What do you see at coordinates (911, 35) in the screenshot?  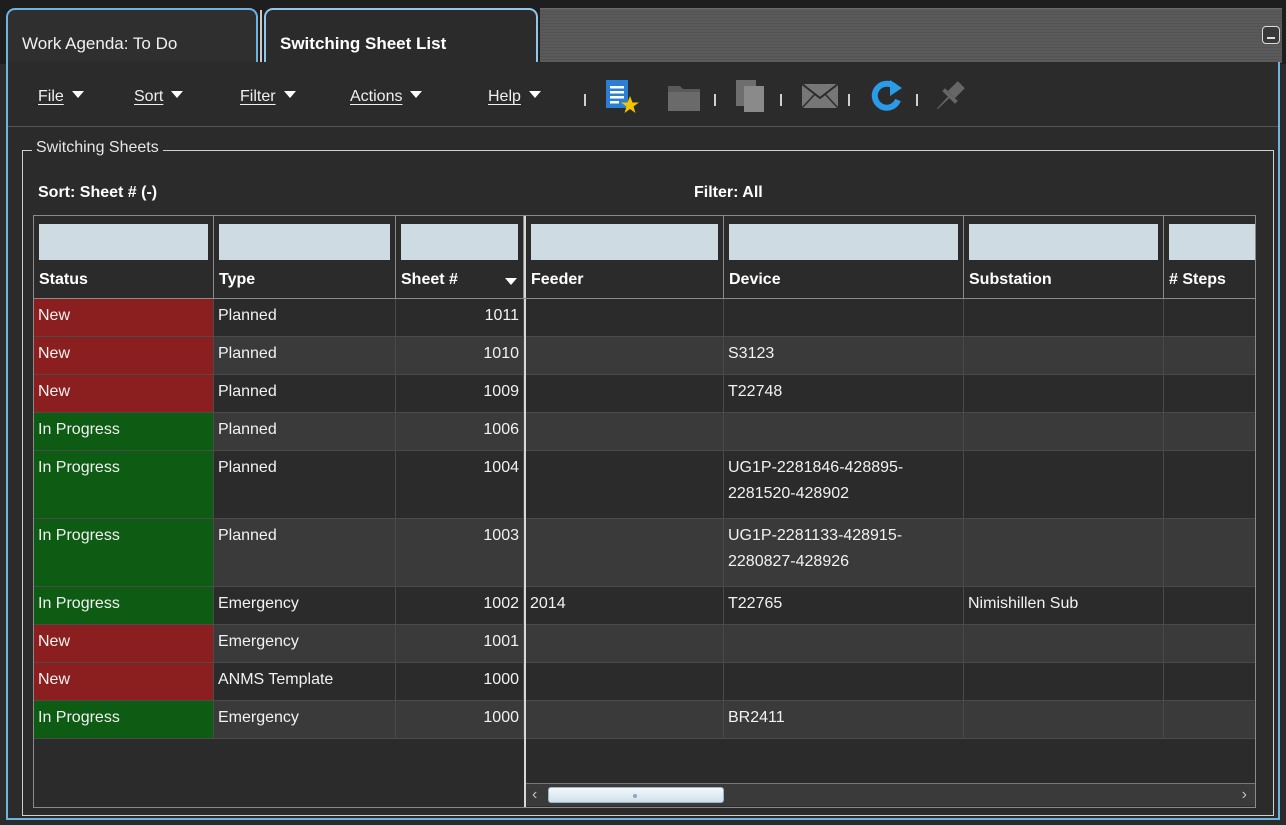 I see `tab-strip-background` at bounding box center [911, 35].